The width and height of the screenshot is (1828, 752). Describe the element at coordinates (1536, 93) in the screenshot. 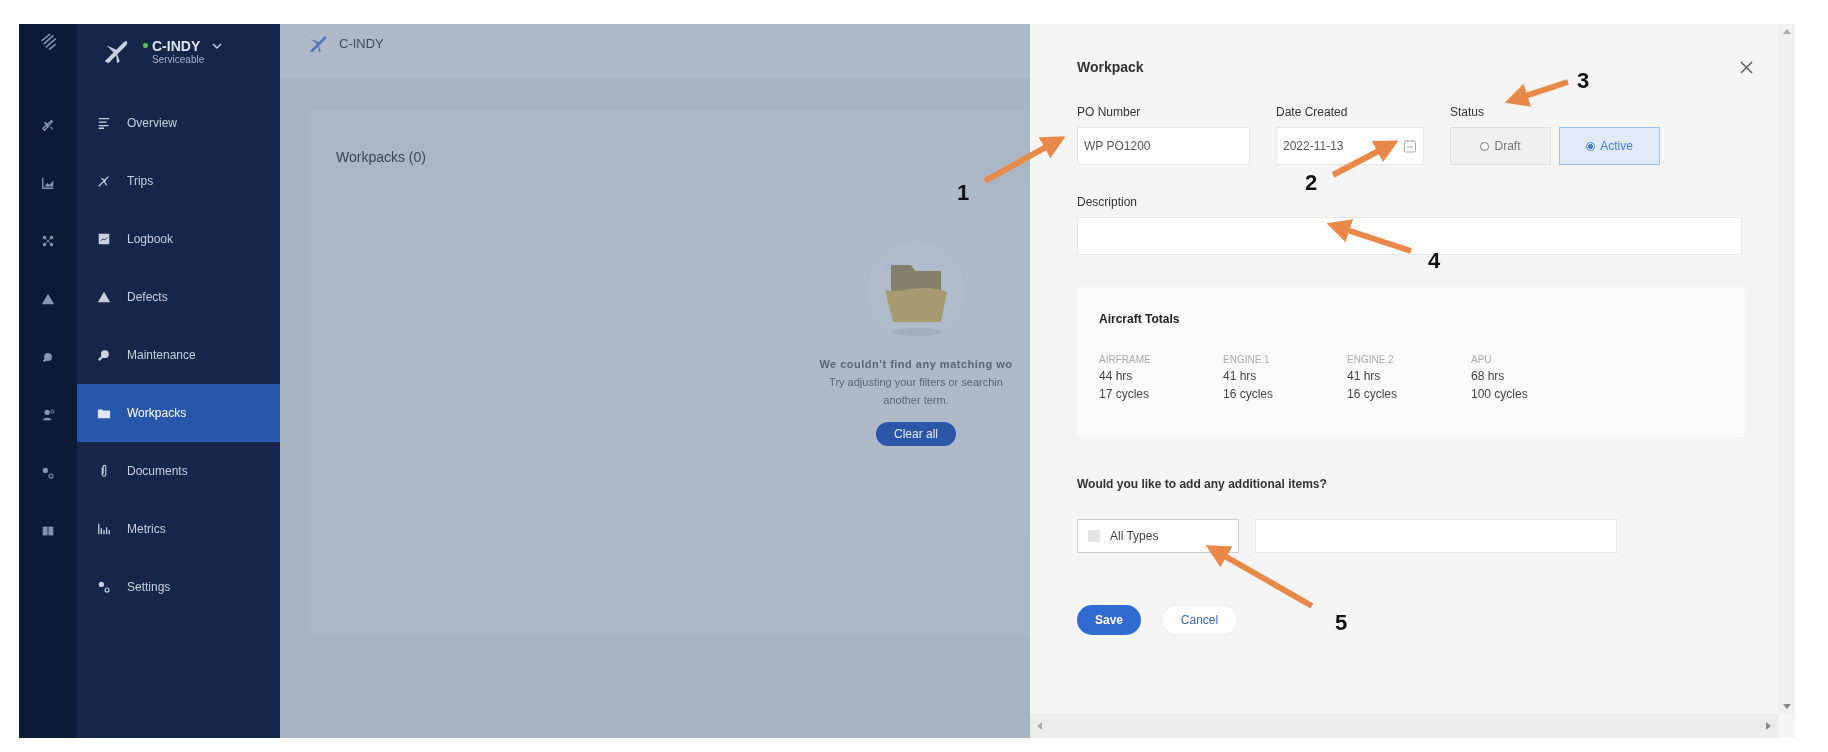

I see `annotation-arrow` at that location.